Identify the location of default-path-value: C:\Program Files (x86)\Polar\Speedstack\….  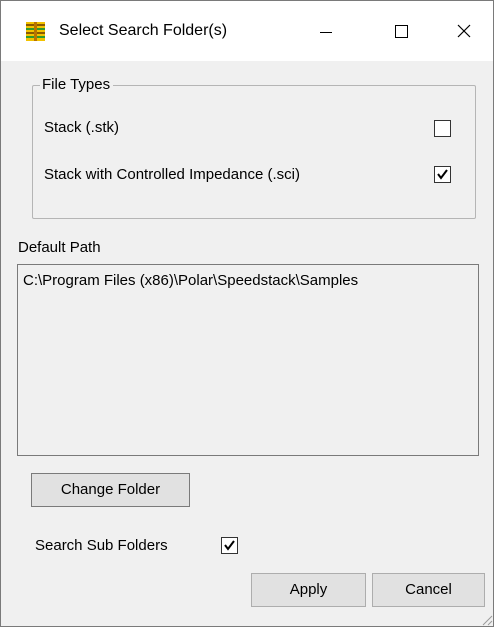
(191, 280).